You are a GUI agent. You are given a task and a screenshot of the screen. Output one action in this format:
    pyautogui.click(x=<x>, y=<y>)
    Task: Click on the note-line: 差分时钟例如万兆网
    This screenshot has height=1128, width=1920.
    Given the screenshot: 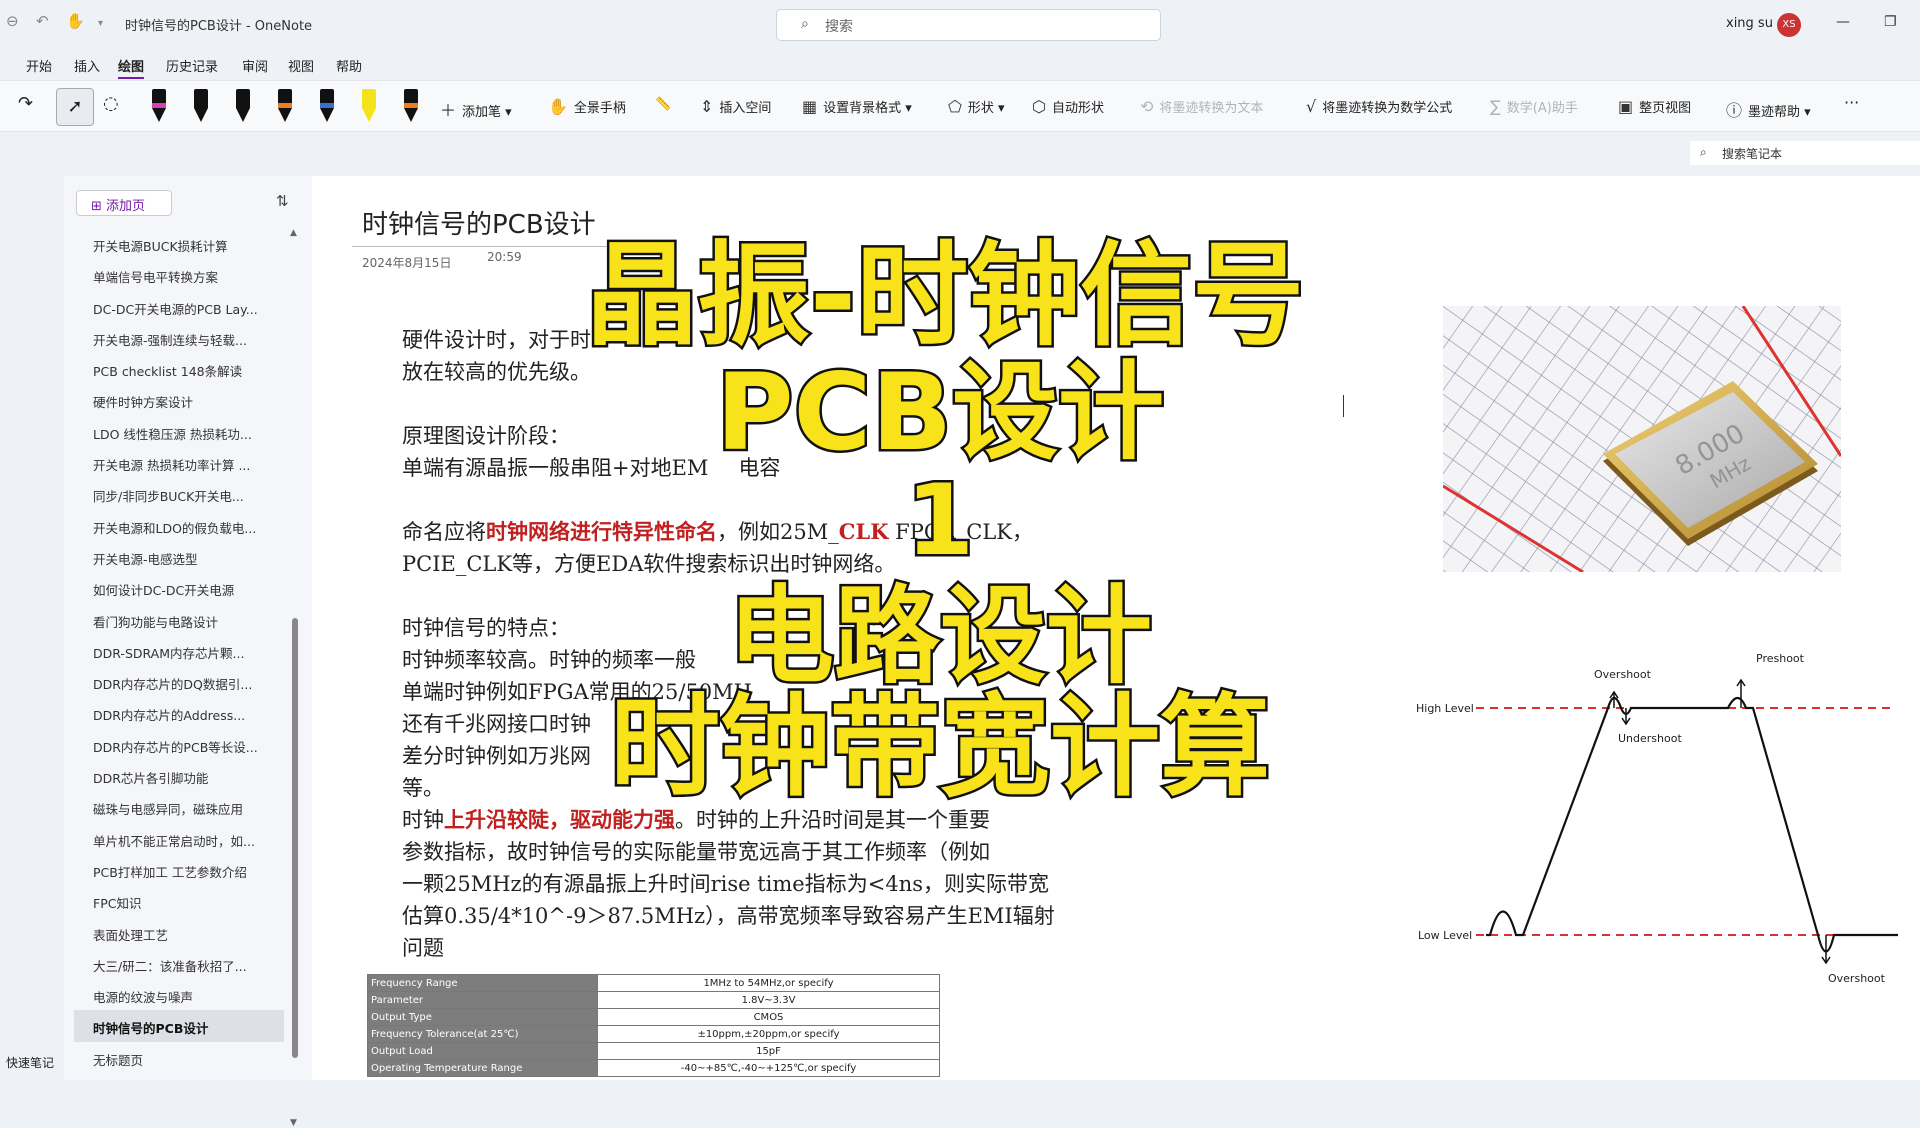 What is the action you would take?
    pyautogui.click(x=496, y=756)
    